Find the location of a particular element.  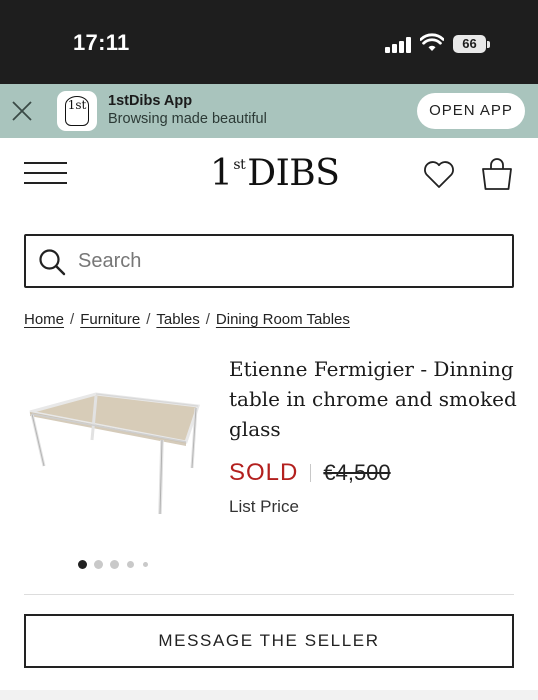

menu-icon is located at coordinates (46, 174).